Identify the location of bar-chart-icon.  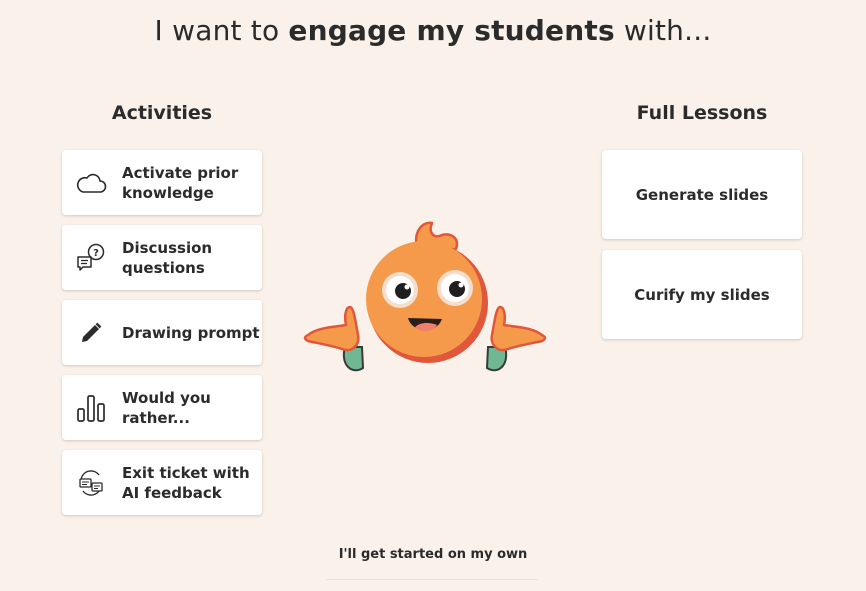
(91, 408).